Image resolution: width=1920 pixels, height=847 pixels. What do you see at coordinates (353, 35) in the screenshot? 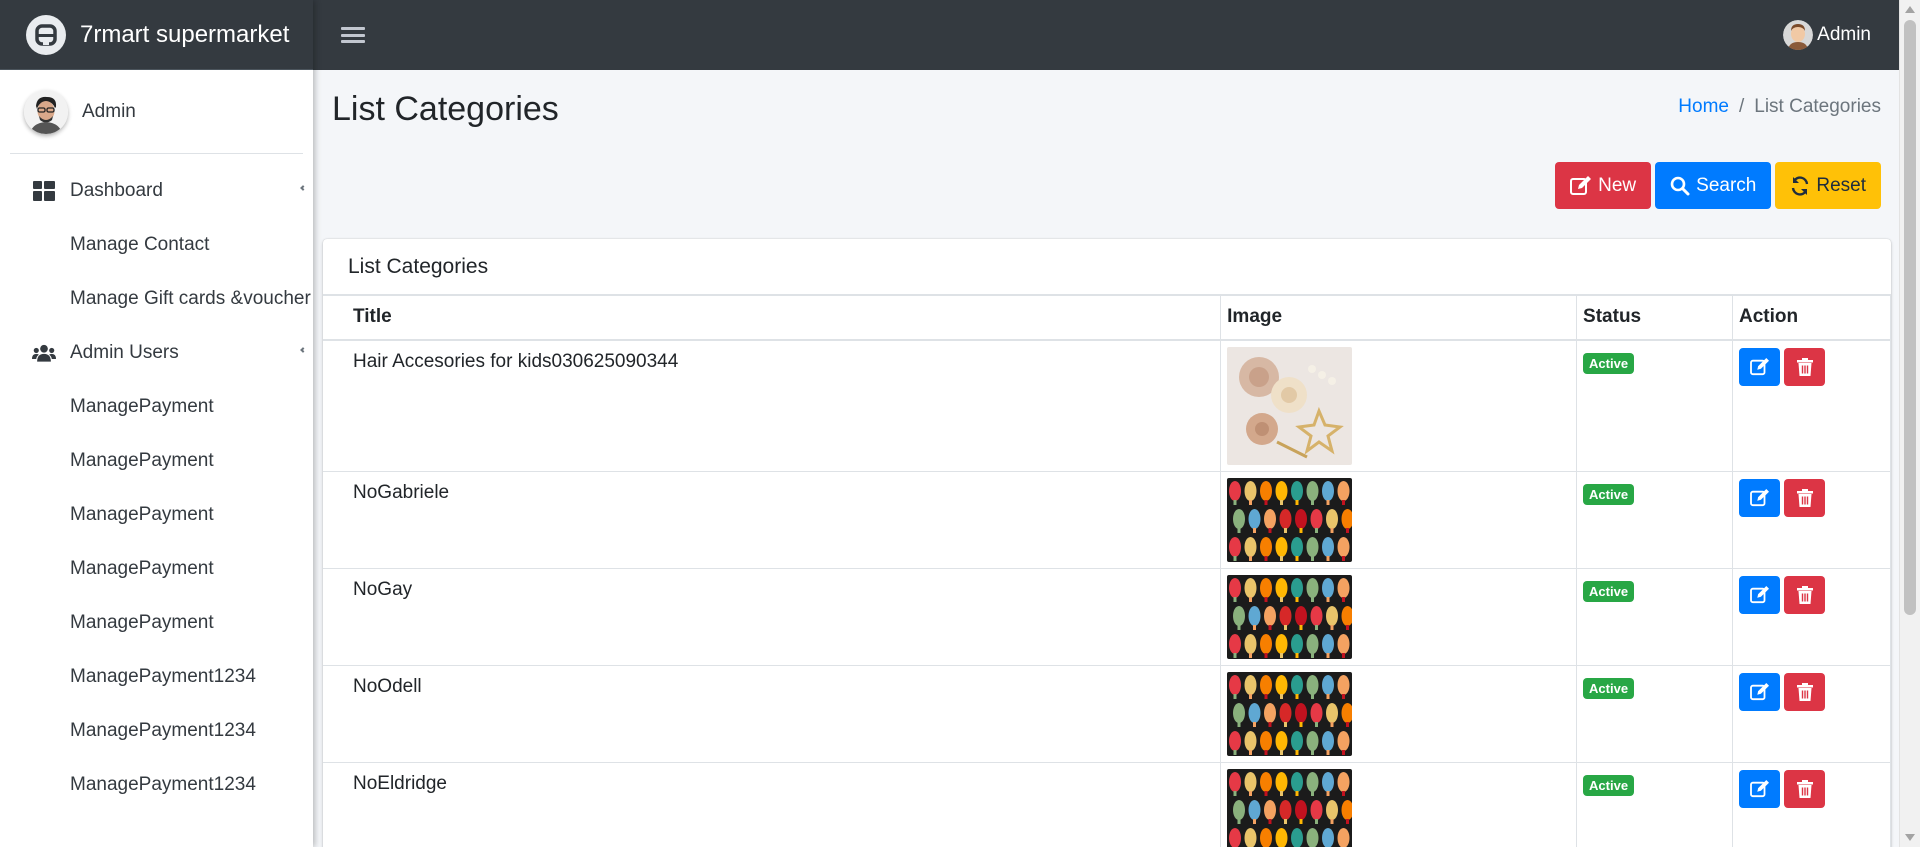
I see `menu-toggle-icon` at bounding box center [353, 35].